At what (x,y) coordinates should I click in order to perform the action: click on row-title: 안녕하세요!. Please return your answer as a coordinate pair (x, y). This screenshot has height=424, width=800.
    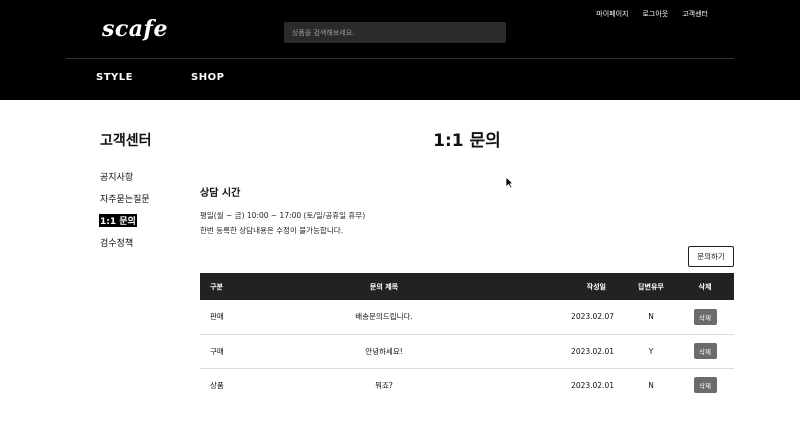
    Looking at the image, I should click on (384, 351).